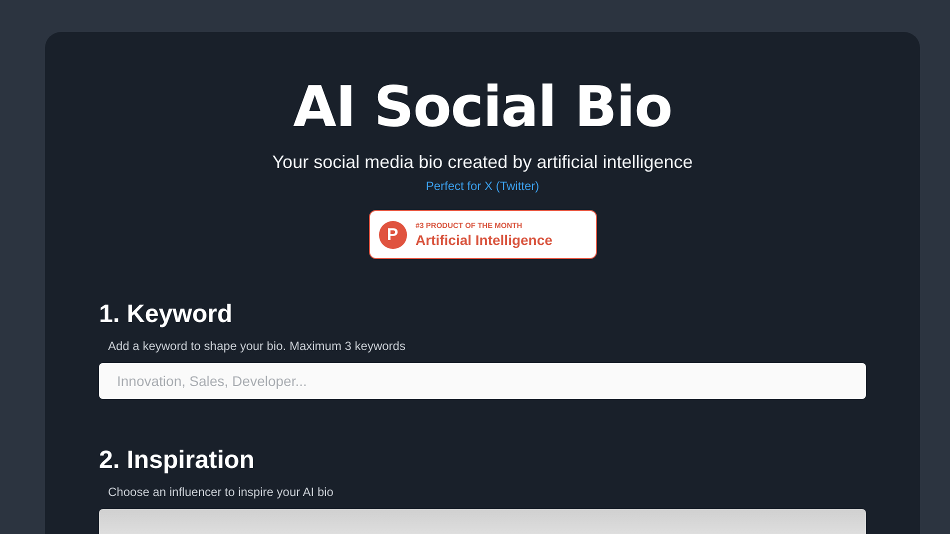 This screenshot has width=950, height=534. I want to click on page-title: AI Social Bio, so click(482, 108).